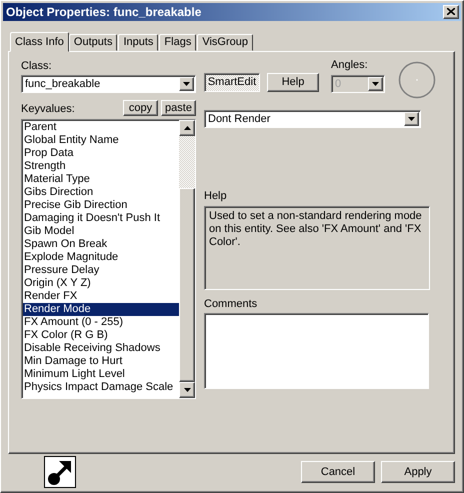  What do you see at coordinates (418, 472) in the screenshot?
I see `apply-button: Apply` at bounding box center [418, 472].